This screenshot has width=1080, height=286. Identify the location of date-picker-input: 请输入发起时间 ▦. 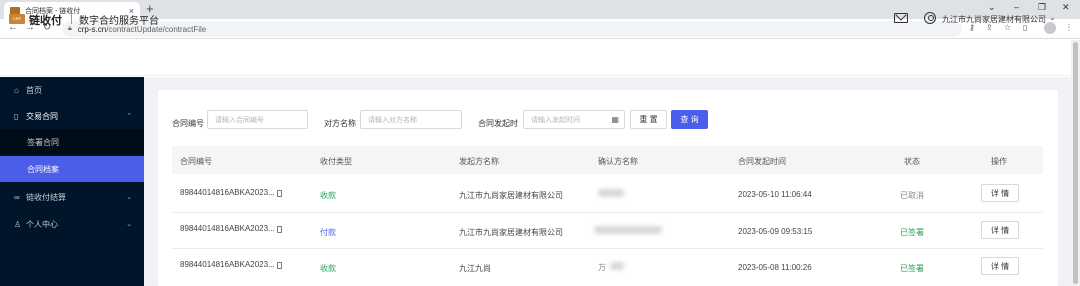
(574, 119).